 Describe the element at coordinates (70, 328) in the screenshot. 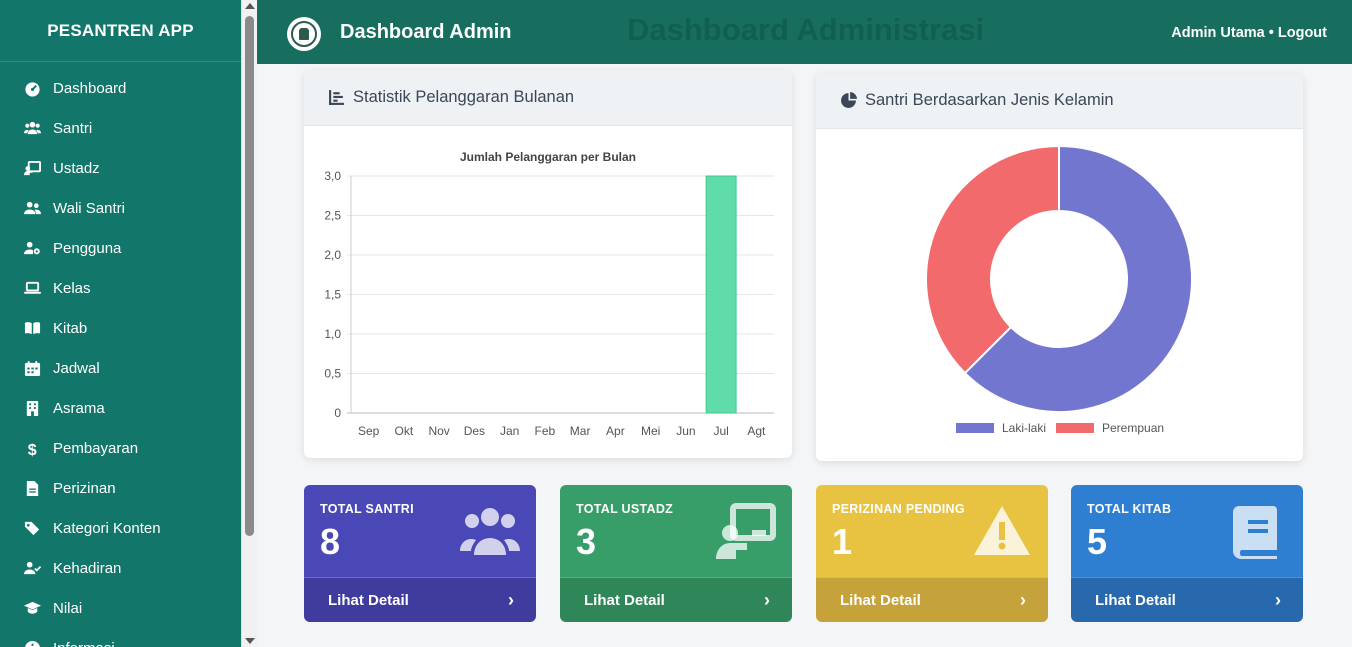

I see `sidebar-item-label: Kitab` at that location.